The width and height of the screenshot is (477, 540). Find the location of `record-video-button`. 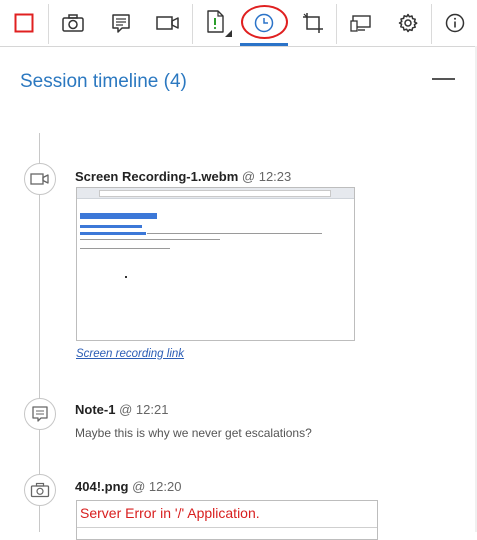

record-video-button is located at coordinates (167, 23).